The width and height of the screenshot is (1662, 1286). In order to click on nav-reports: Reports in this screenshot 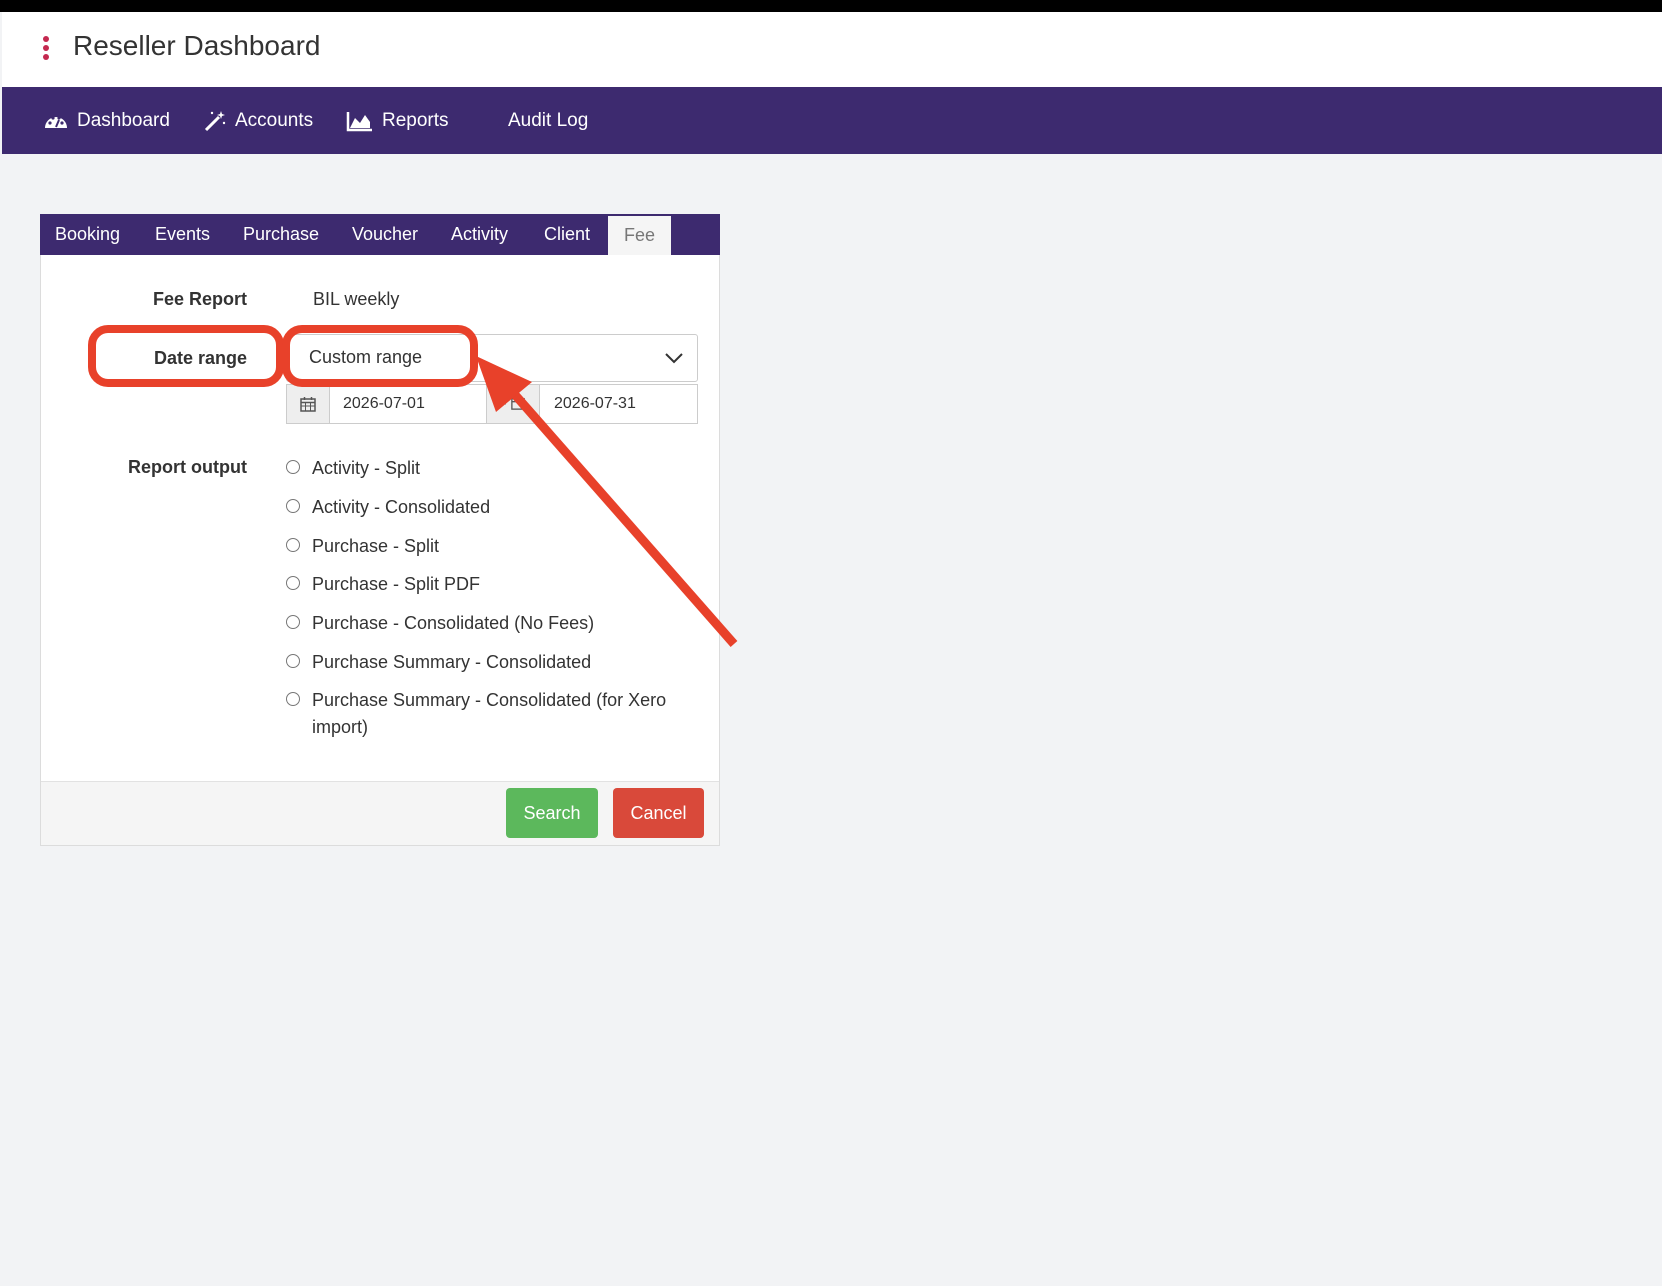, I will do `click(397, 120)`.